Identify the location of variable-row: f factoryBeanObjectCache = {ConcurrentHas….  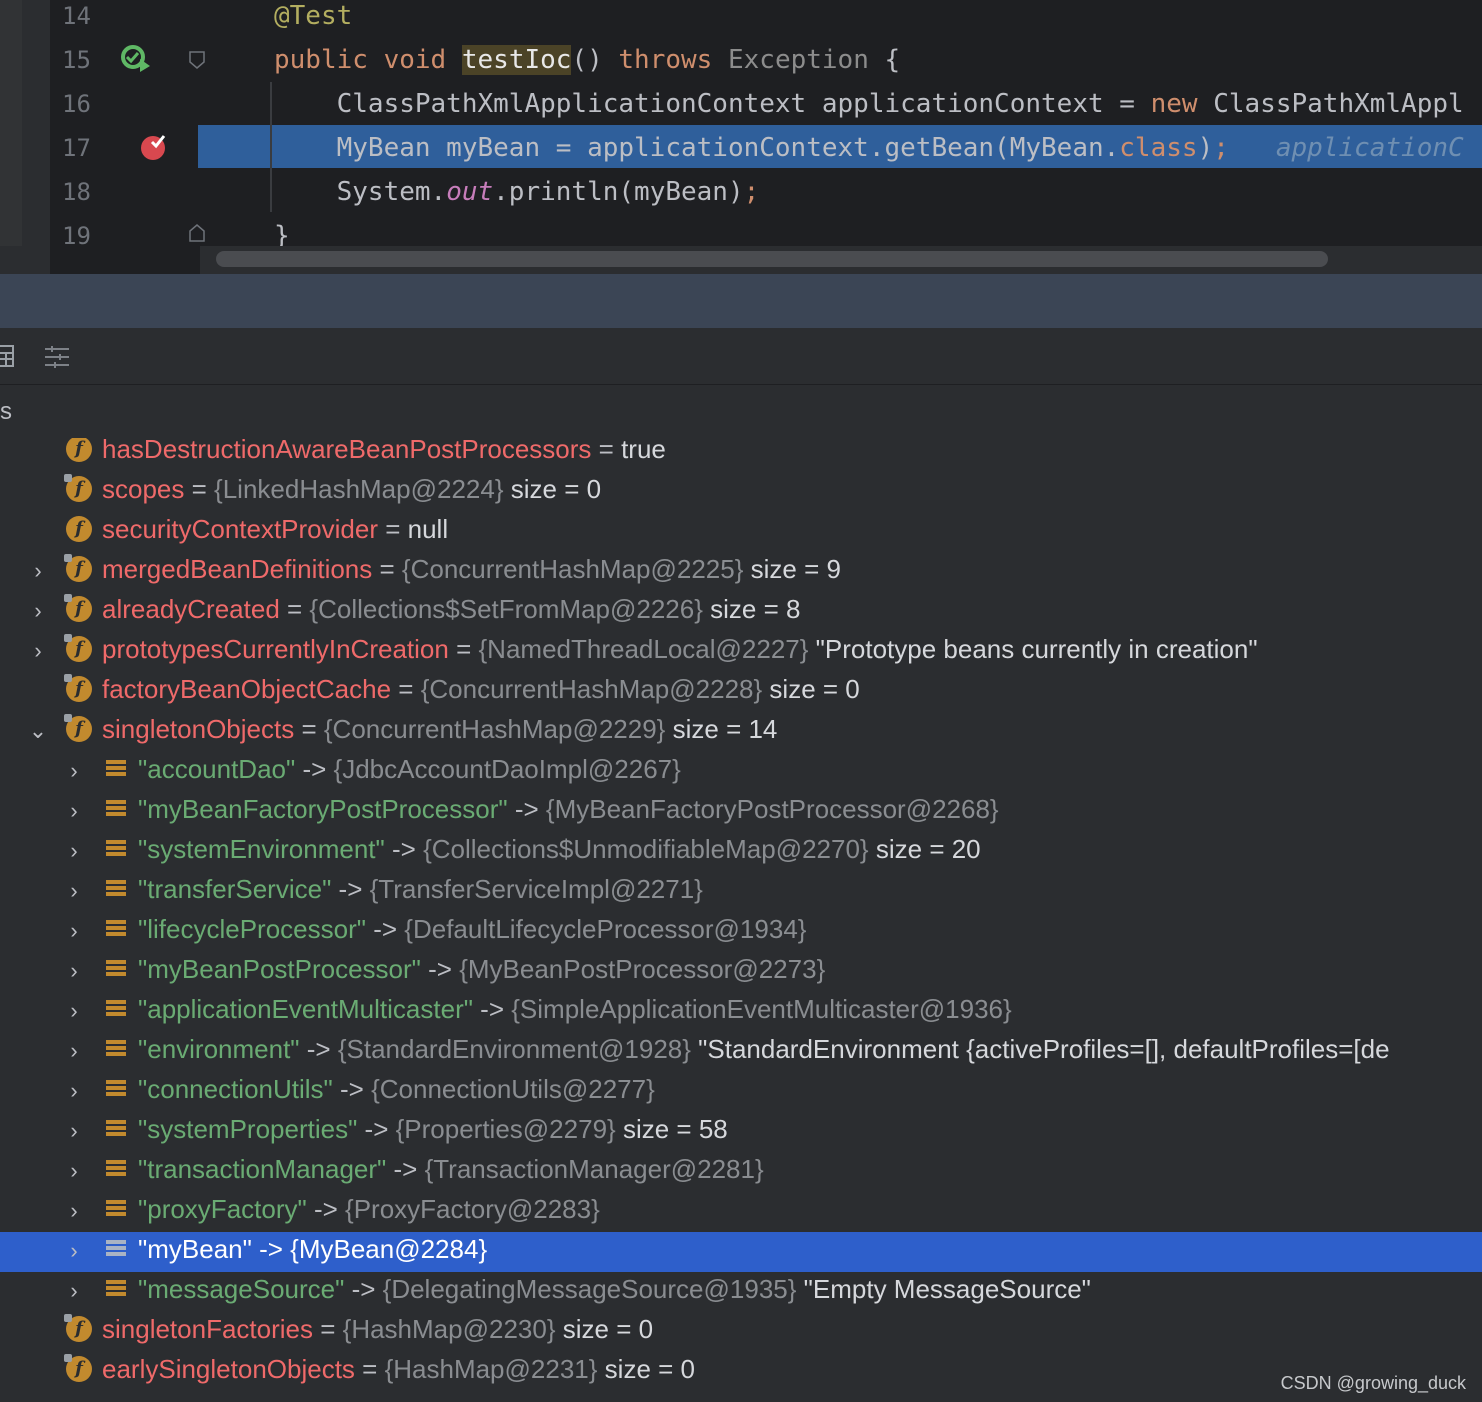
(741, 692).